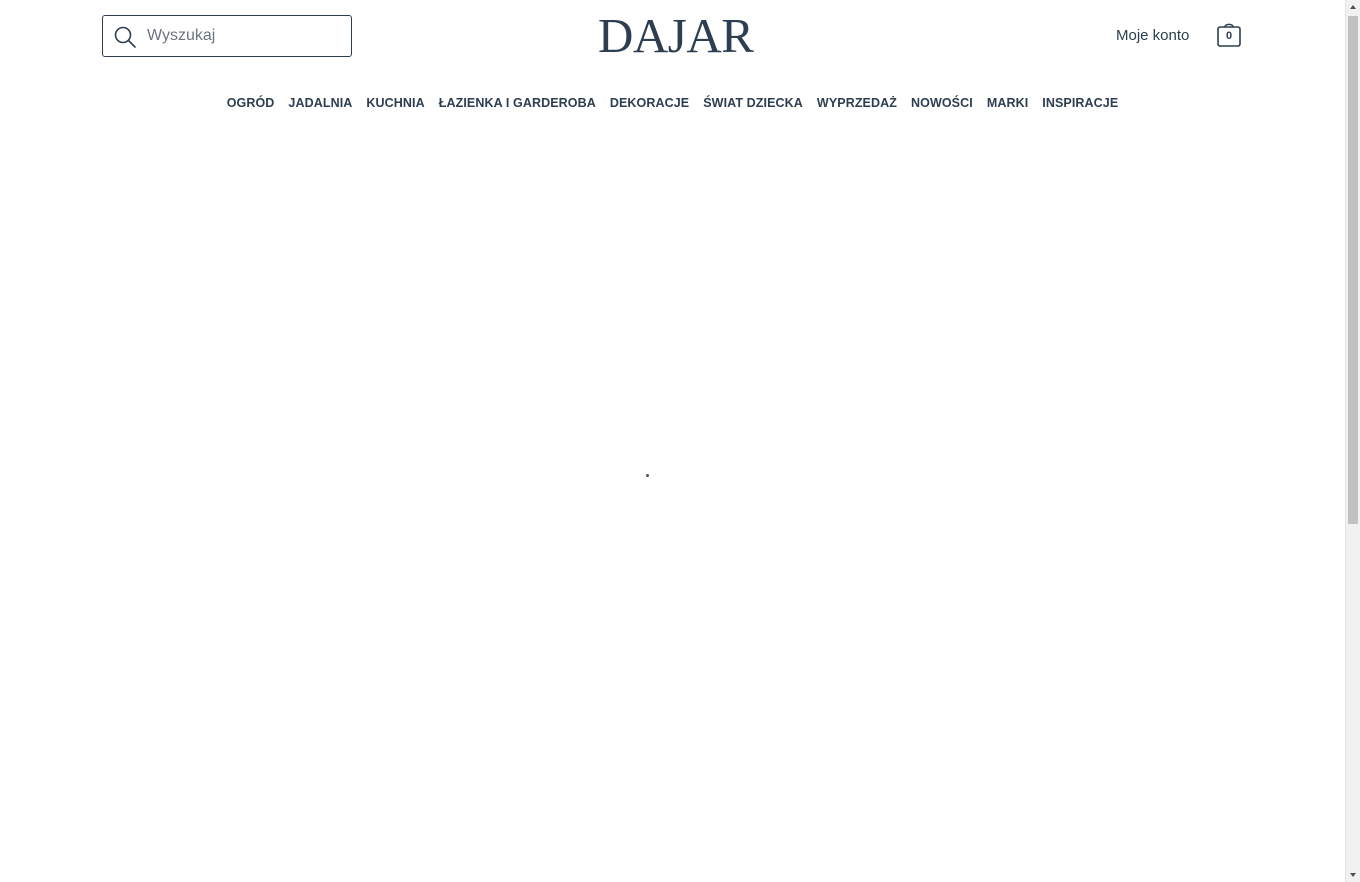 Image resolution: width=1360 pixels, height=882 pixels. Describe the element at coordinates (517, 103) in the screenshot. I see `nav-item-lazienka-i-garderoba: ŁAZIENKA I GARDEROBA` at that location.